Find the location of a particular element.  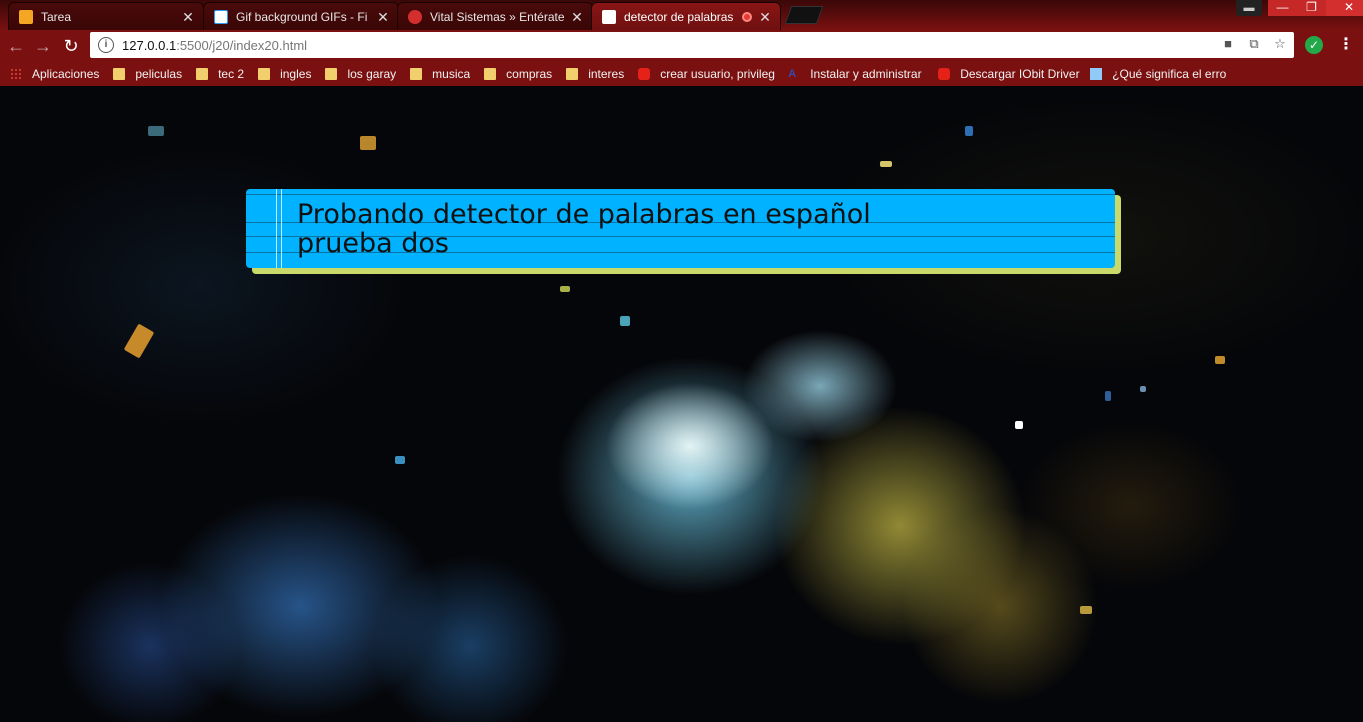

apps-grid-icon is located at coordinates (16, 74).